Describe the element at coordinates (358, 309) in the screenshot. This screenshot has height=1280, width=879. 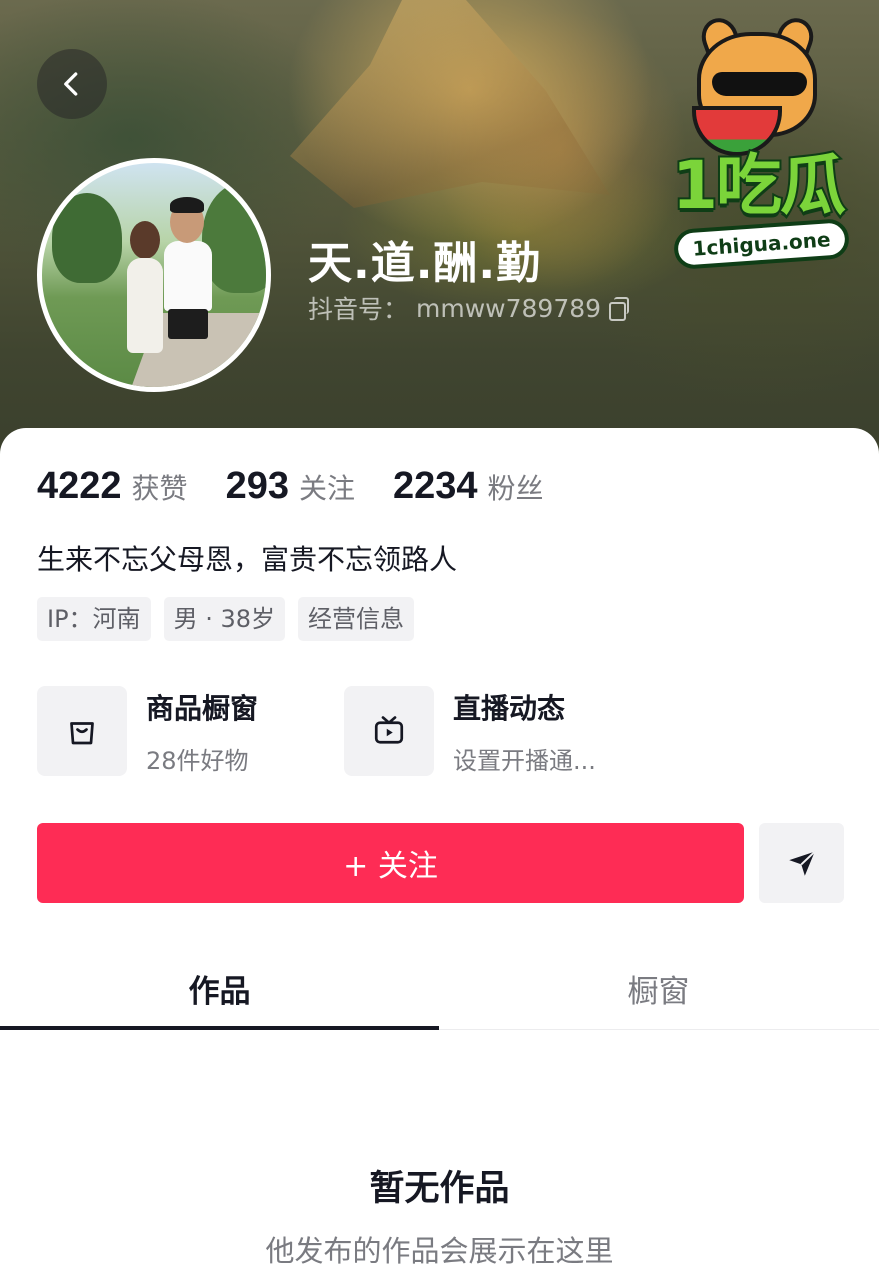
I see `douyin-id-label: 抖音号：` at that location.